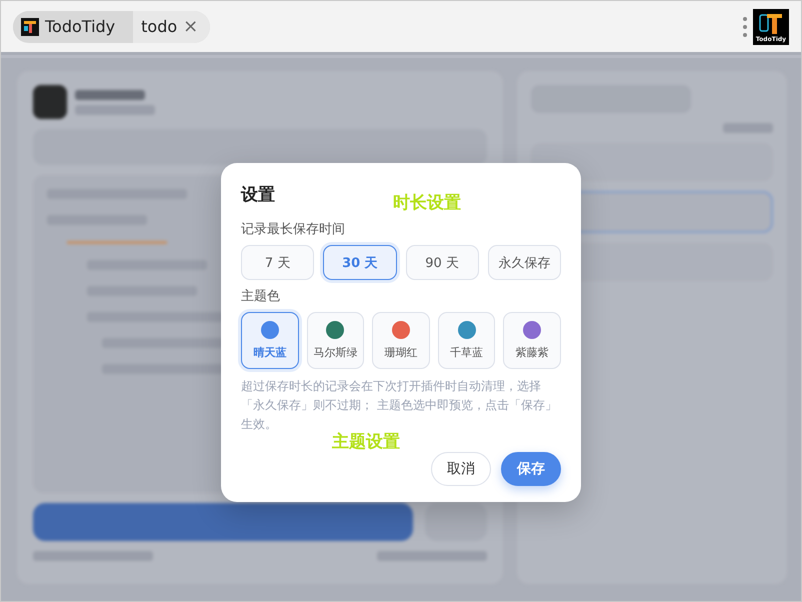 This screenshot has width=802, height=602. What do you see at coordinates (745, 27) in the screenshot?
I see `menu-icon` at bounding box center [745, 27].